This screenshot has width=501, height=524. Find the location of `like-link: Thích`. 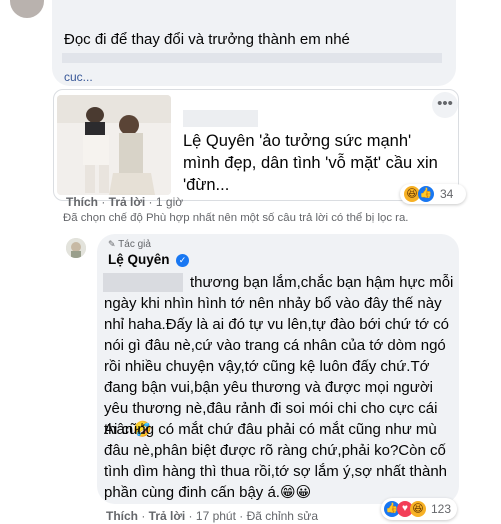

like-link: Thích is located at coordinates (82, 202).